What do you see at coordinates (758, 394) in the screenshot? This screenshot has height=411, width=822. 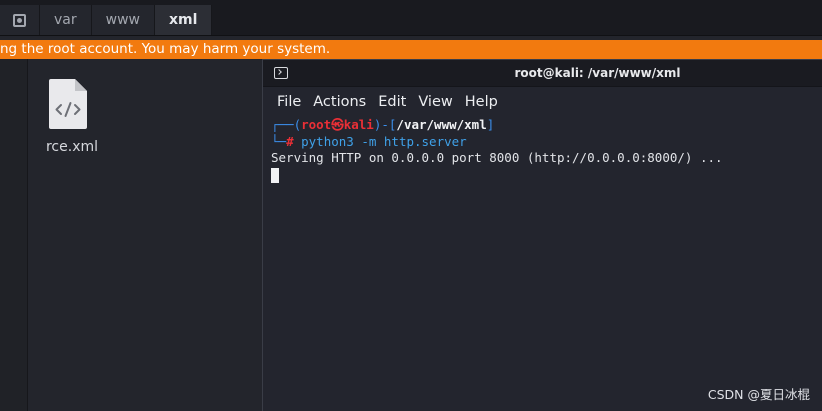 I see `watermark: CSDN @夏日冰棍` at bounding box center [758, 394].